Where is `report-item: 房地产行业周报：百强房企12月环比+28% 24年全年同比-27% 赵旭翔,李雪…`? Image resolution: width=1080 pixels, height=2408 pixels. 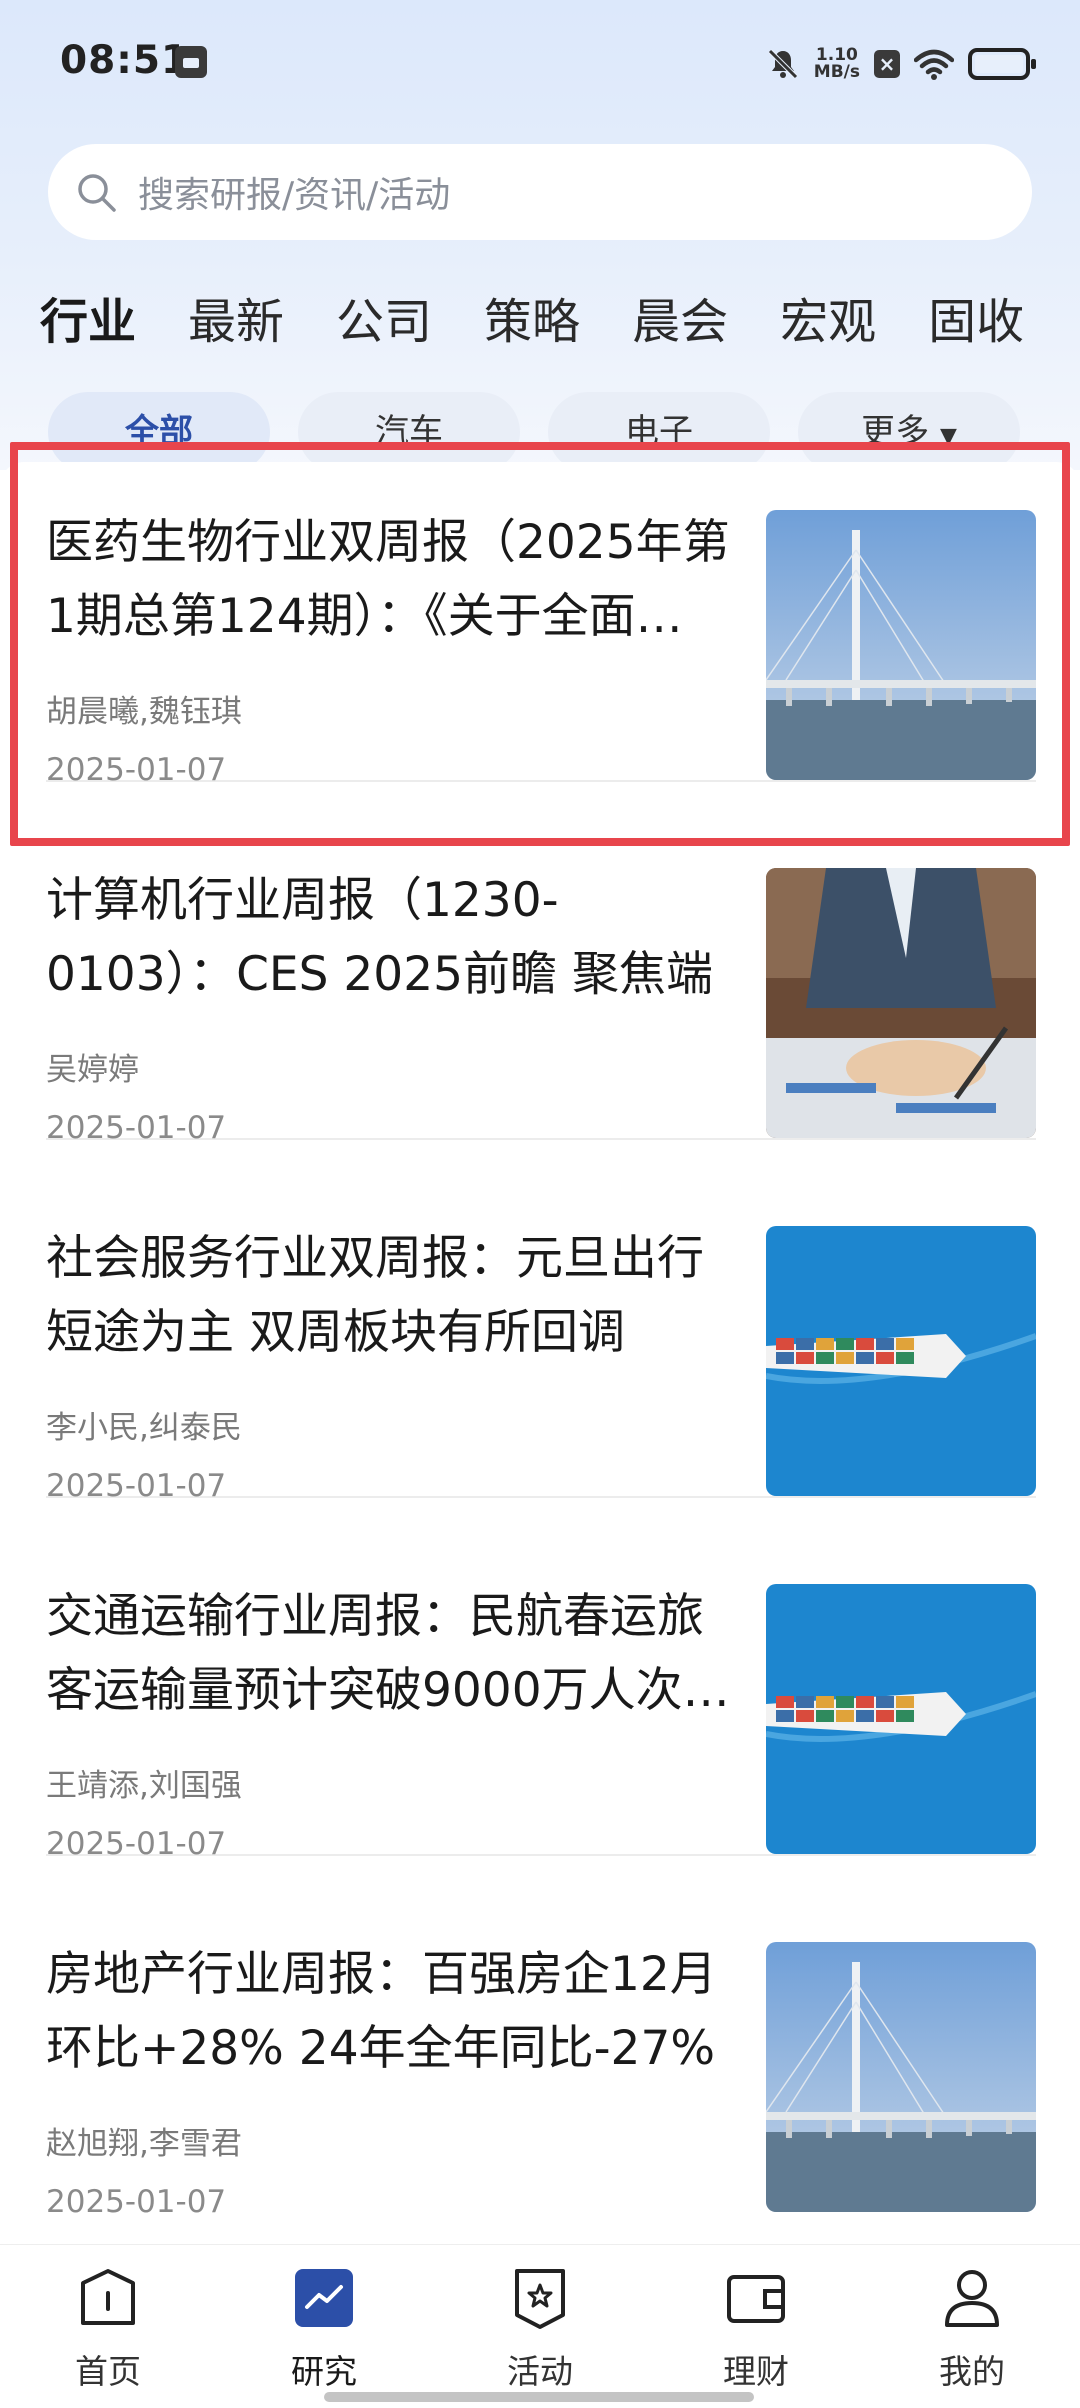
report-item: 房地产行业周报：百强房企12月环比+28% 24年全年同比-27% 赵旭翔,李雪… is located at coordinates (541, 2057).